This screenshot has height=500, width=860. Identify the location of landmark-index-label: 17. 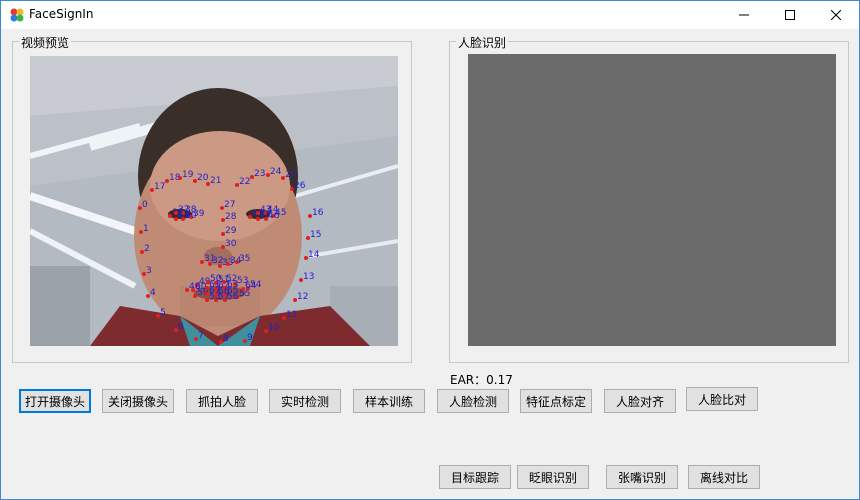
(159, 187).